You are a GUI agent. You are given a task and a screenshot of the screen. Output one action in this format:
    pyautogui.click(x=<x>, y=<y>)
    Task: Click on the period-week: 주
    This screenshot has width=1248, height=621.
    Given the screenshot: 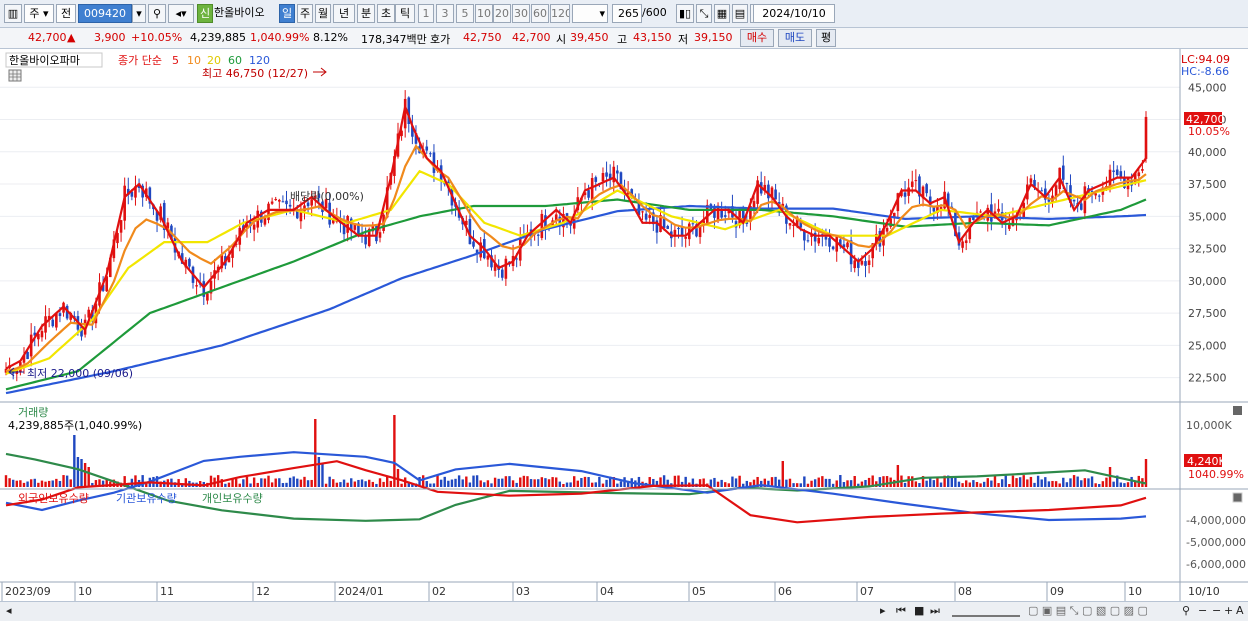 What is the action you would take?
    pyautogui.click(x=305, y=13)
    